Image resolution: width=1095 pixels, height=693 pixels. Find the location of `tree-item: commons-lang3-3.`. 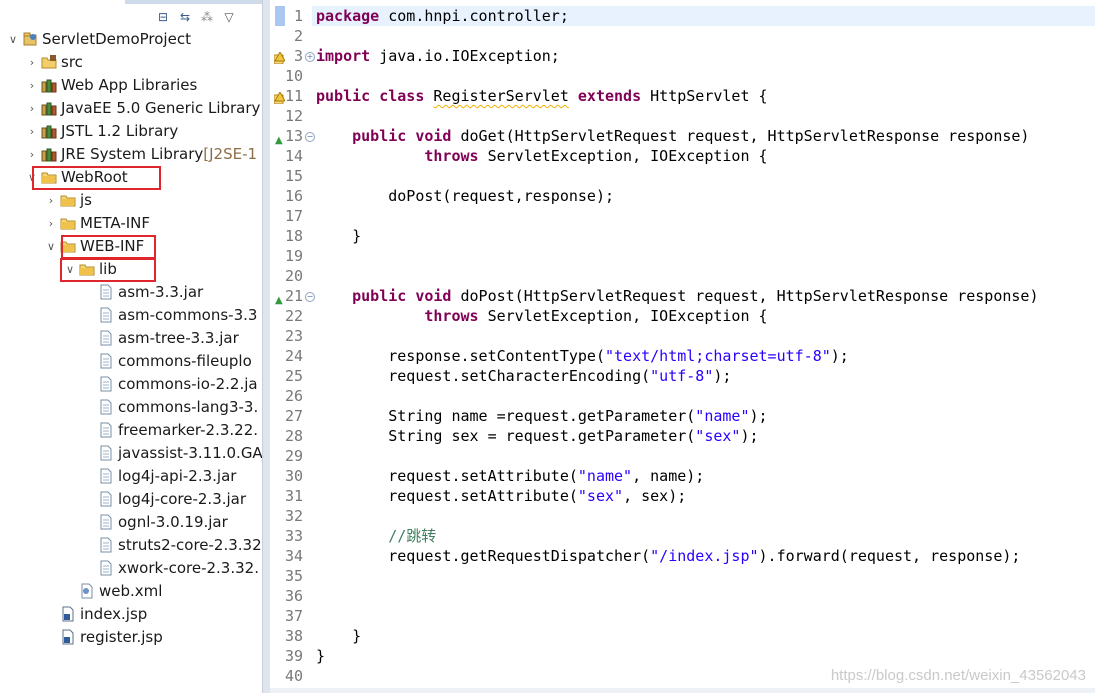

tree-item: commons-lang3-3. is located at coordinates (170, 407).